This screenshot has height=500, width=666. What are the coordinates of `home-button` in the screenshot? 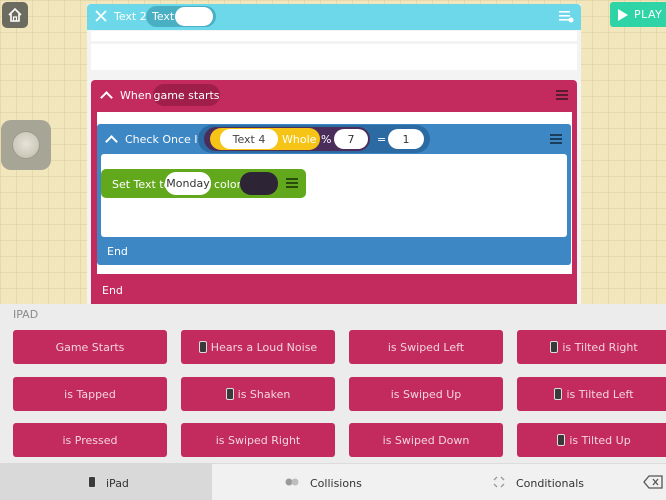 It's located at (15, 15).